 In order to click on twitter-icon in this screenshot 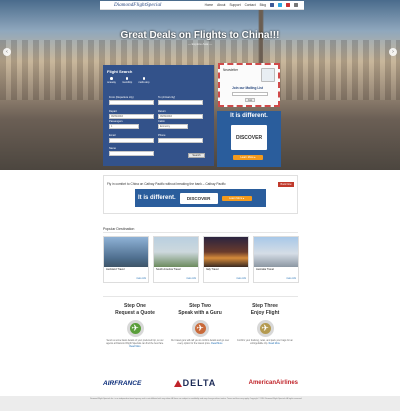, I will do `click(280, 5)`.